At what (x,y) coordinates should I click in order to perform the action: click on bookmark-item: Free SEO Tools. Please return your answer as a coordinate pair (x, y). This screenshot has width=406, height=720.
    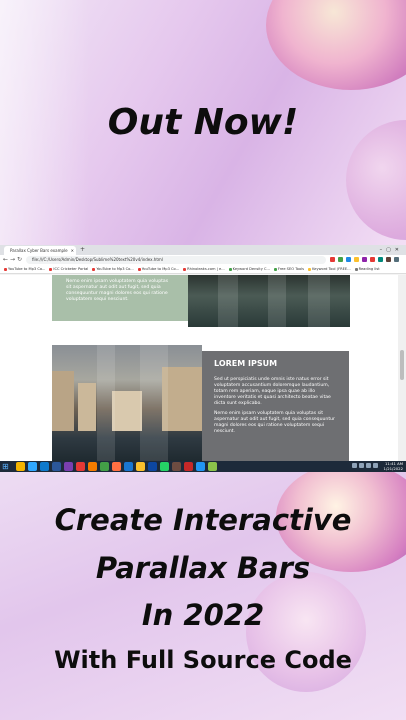
    Looking at the image, I should click on (288, 269).